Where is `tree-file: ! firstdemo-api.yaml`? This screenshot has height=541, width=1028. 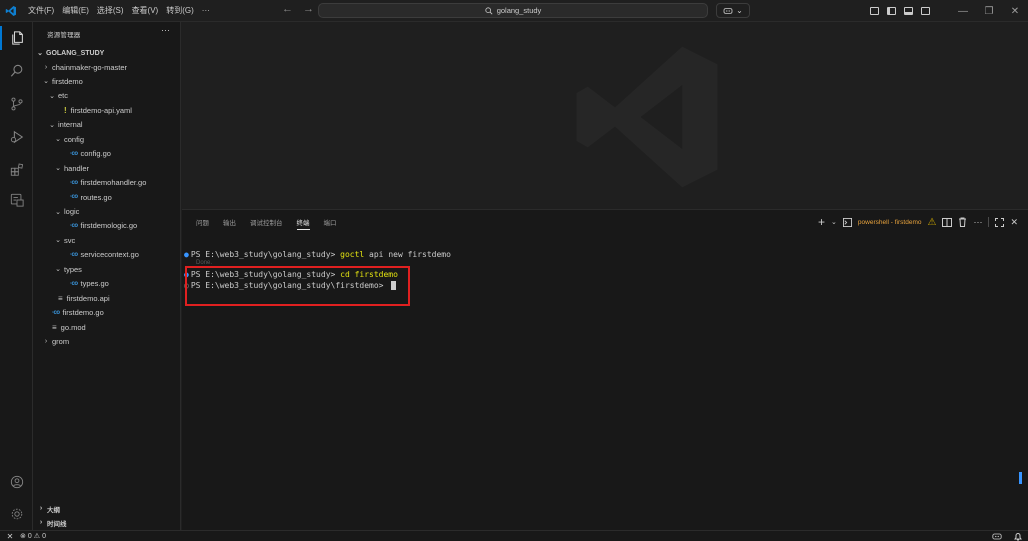 tree-file: ! firstdemo-api.yaml is located at coordinates (107, 110).